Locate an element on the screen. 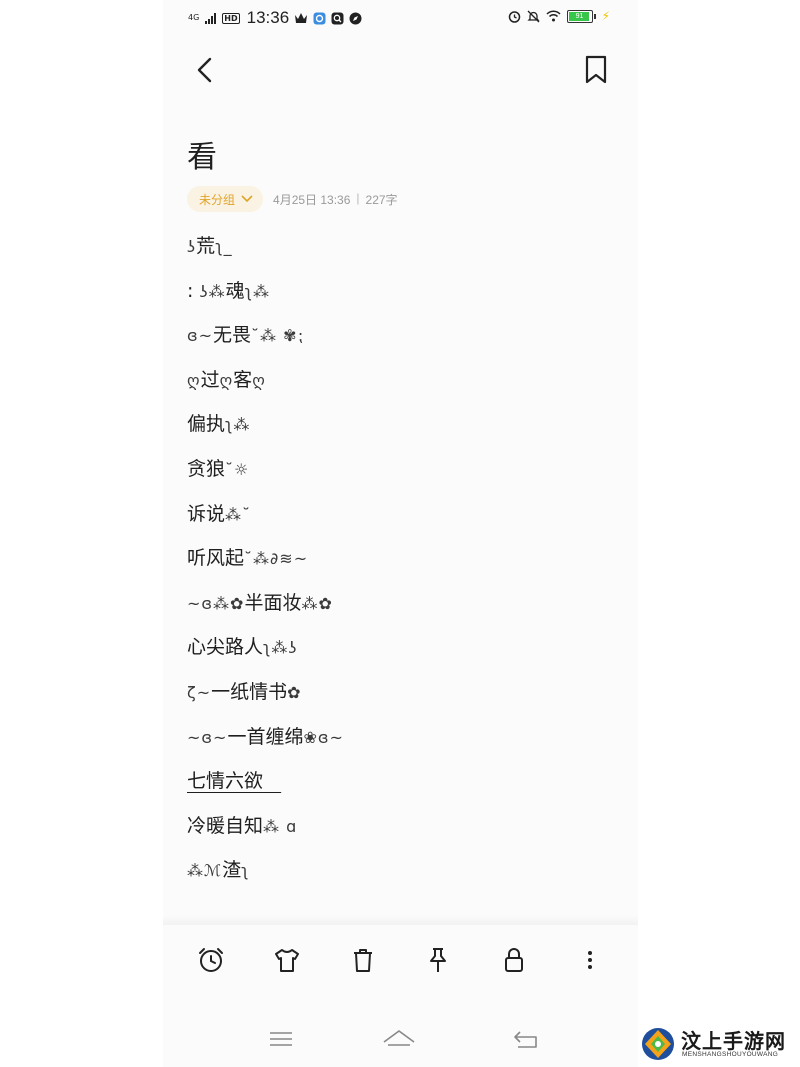  trash-icon is located at coordinates (362, 960).